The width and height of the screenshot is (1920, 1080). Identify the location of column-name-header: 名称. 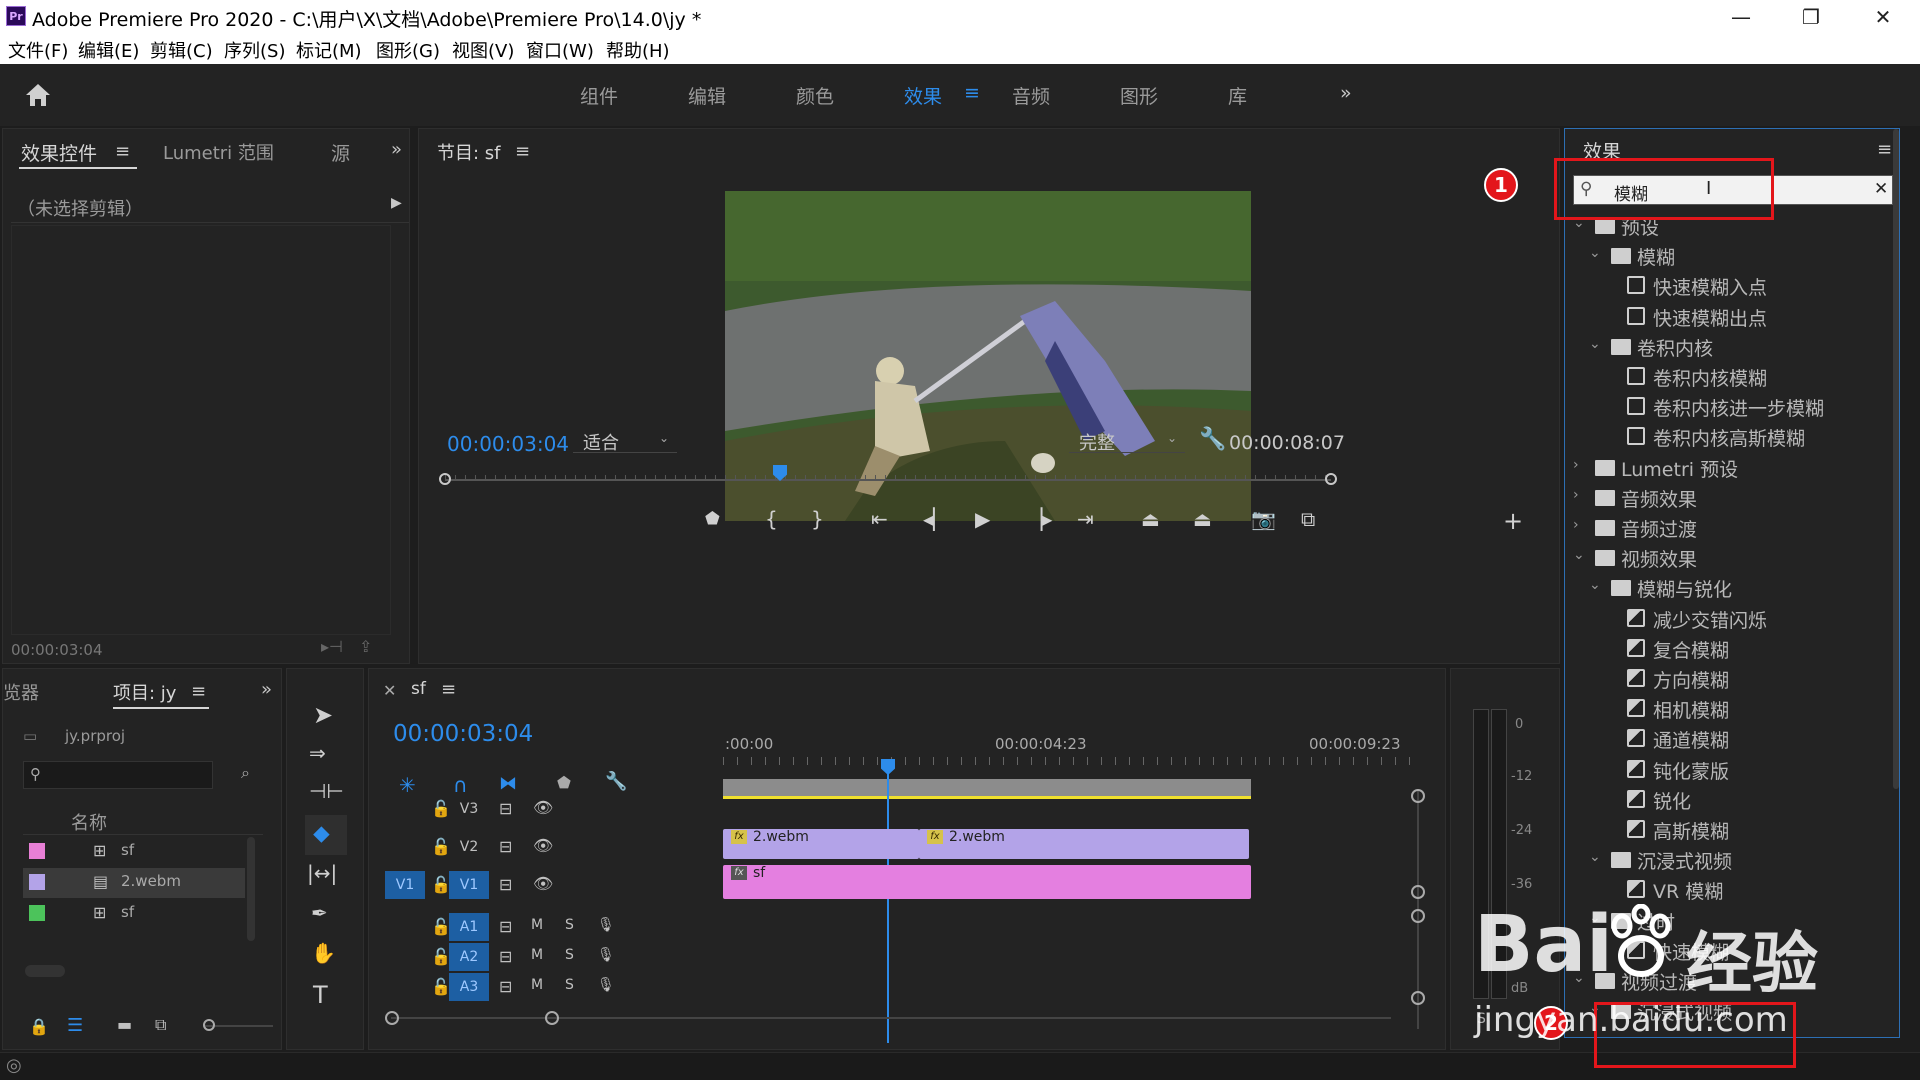
(89, 822).